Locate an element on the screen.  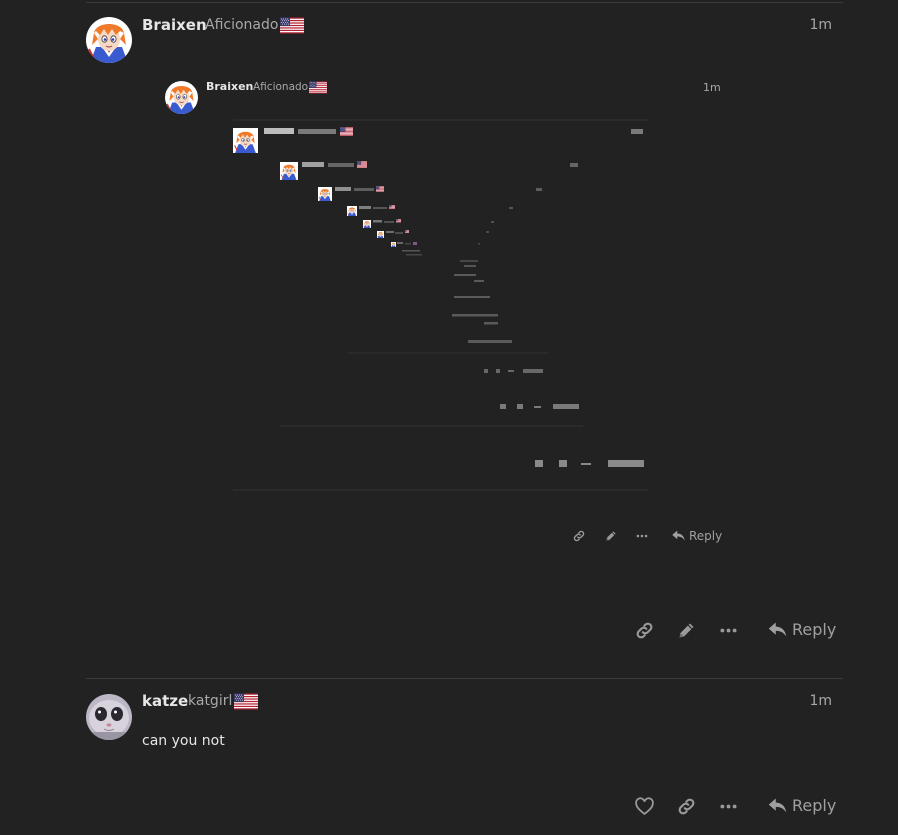
like-button is located at coordinates (644, 806).